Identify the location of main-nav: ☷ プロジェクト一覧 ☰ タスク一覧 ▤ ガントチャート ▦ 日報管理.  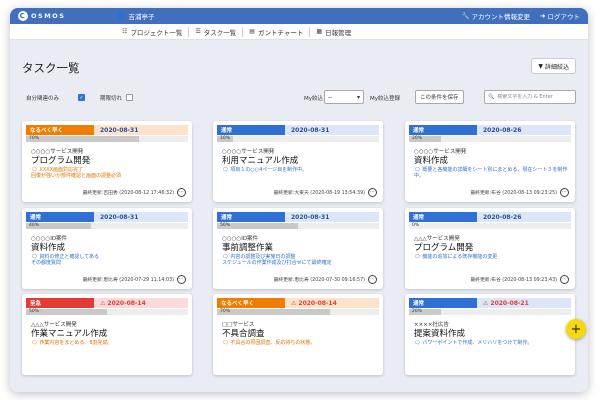
(299, 32).